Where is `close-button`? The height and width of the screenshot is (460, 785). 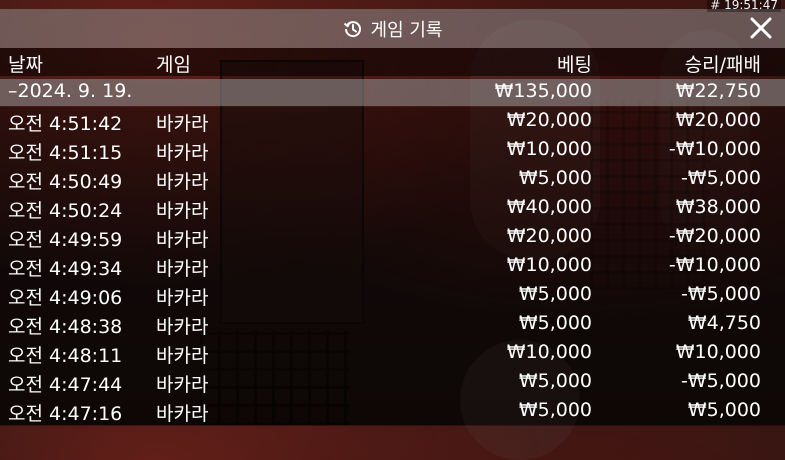
close-button is located at coordinates (761, 28).